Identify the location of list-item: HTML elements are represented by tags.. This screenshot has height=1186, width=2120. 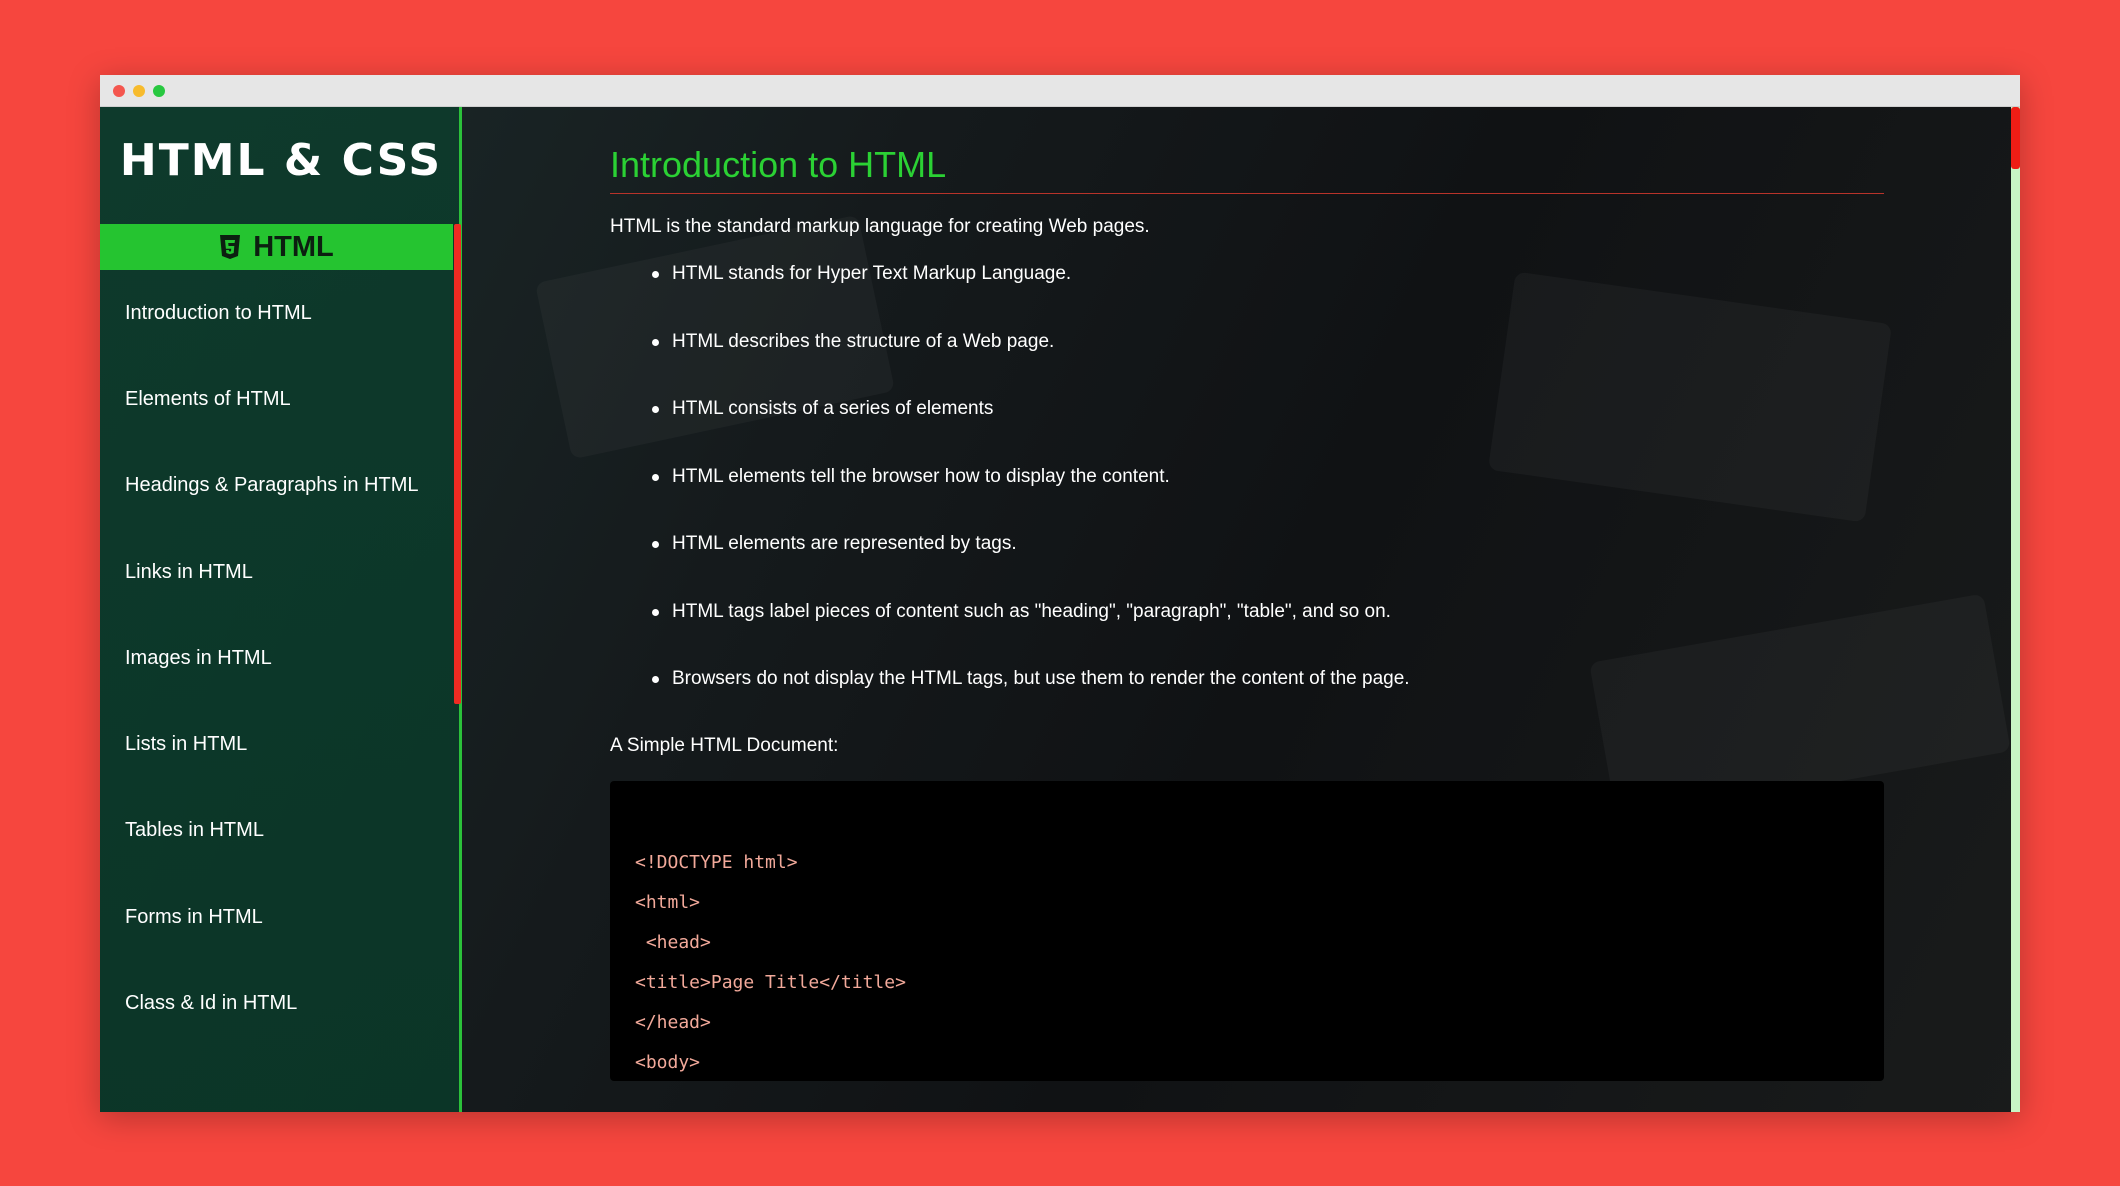
(1268, 566).